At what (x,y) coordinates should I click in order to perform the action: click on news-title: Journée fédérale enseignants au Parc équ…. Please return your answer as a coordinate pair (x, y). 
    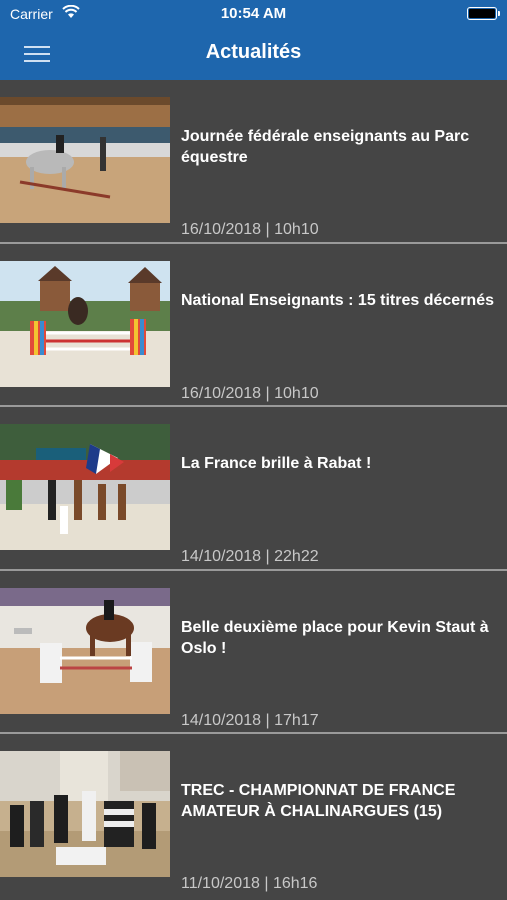
    Looking at the image, I should click on (325, 147).